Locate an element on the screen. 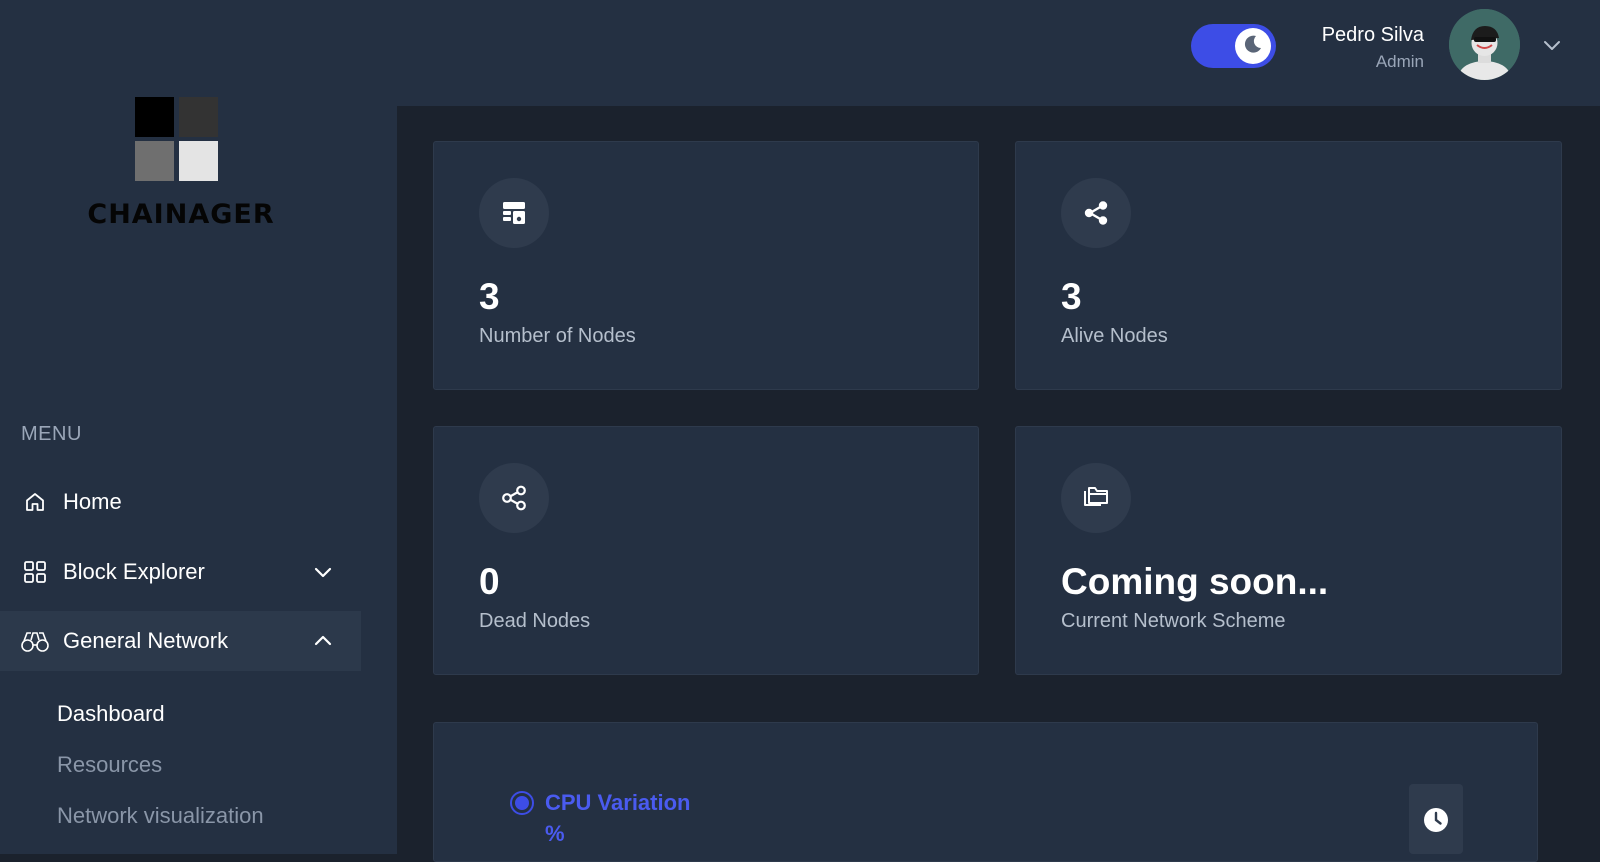  radio-dot is located at coordinates (522, 803).